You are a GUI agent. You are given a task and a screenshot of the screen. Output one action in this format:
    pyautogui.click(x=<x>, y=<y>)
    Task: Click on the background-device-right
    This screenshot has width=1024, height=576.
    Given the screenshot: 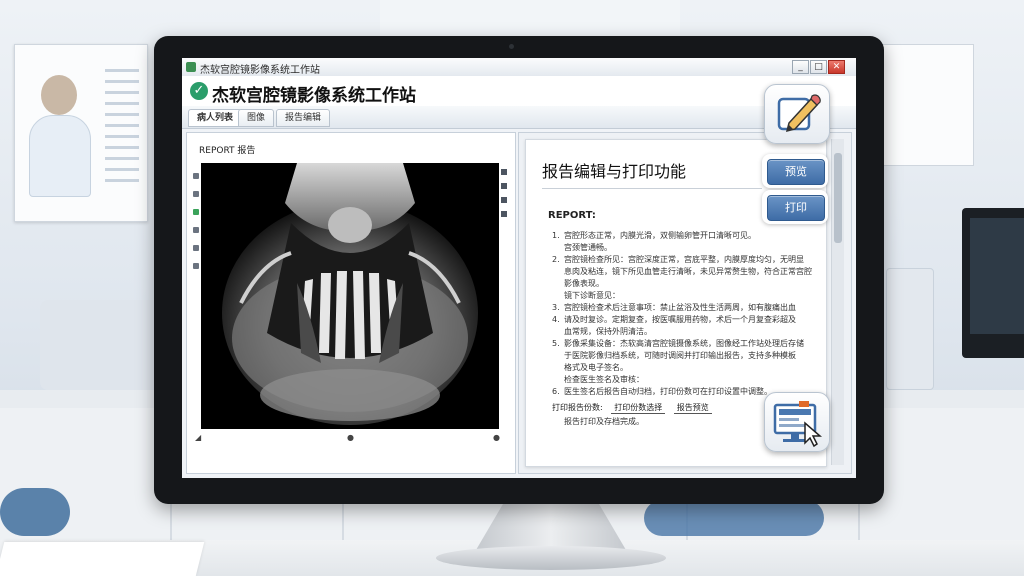 What is the action you would take?
    pyautogui.click(x=910, y=329)
    